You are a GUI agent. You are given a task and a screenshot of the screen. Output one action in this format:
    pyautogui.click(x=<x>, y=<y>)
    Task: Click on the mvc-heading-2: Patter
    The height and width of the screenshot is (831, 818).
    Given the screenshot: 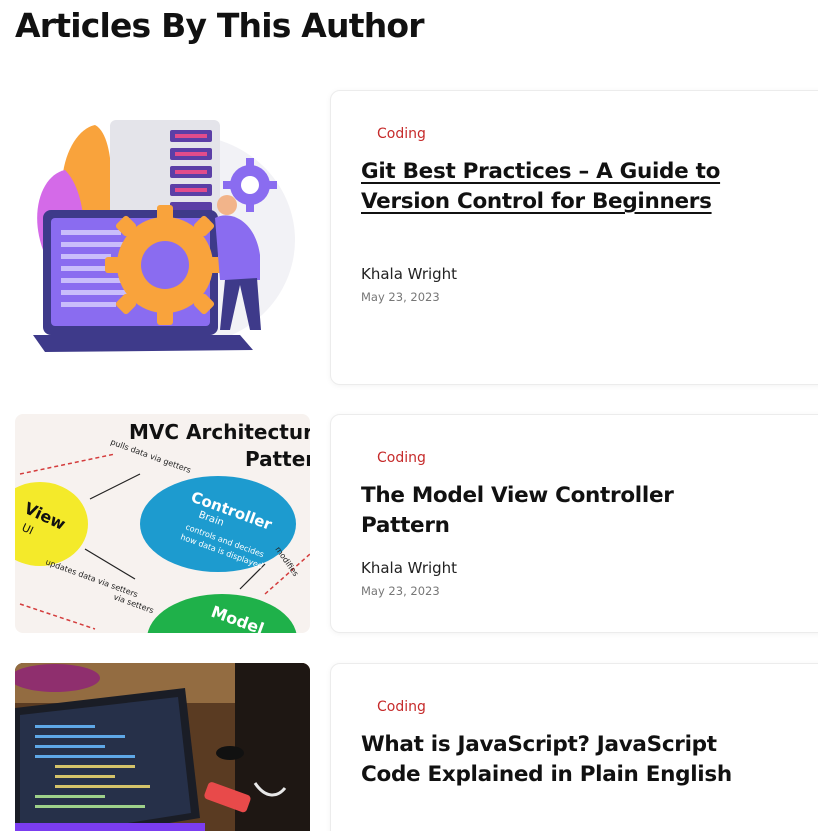 What is the action you would take?
    pyautogui.click(x=277, y=459)
    